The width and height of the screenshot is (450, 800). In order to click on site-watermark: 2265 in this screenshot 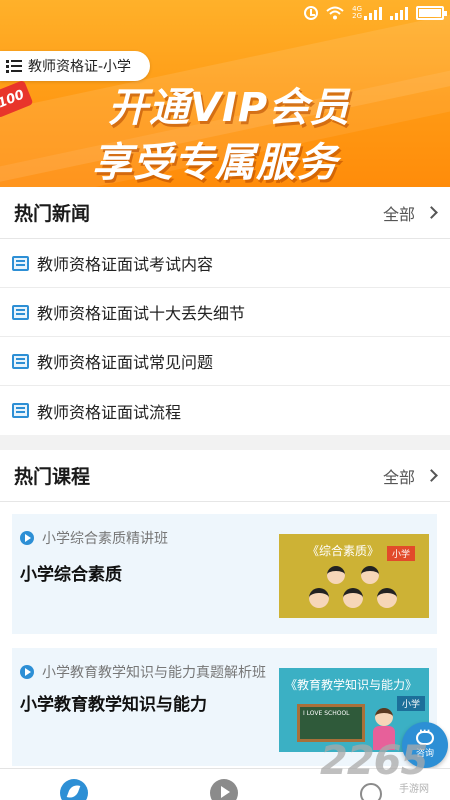, I will do `click(374, 761)`.